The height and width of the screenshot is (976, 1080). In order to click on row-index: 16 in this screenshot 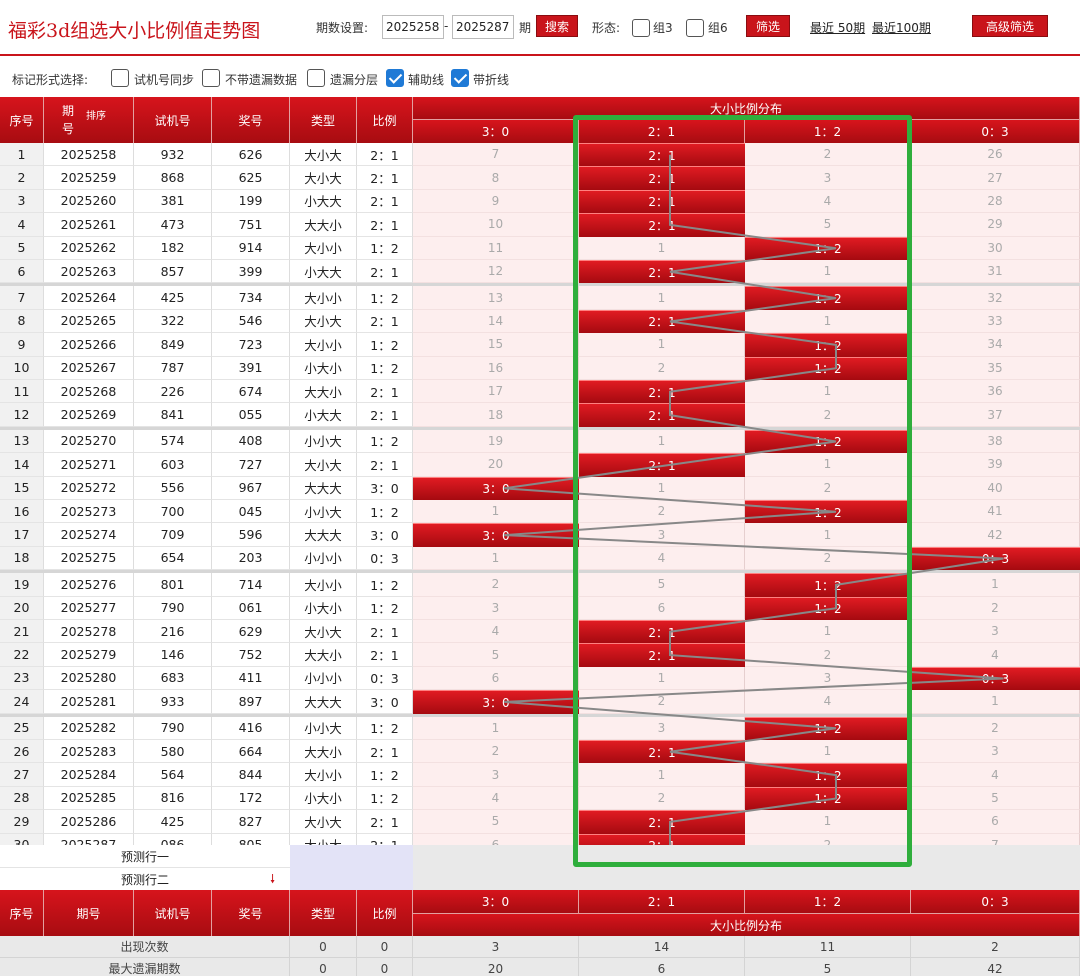, I will do `click(22, 512)`.